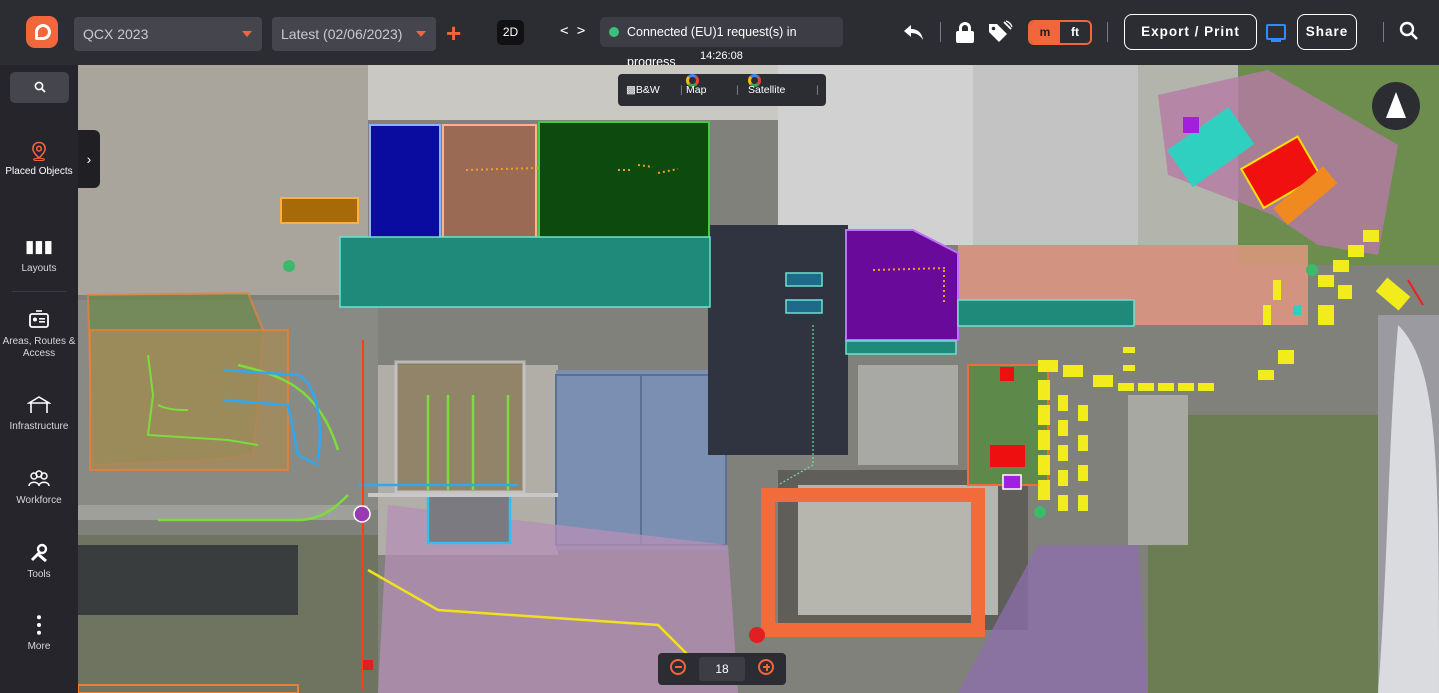 This screenshot has width=1439, height=693. I want to click on project-select: QCX 2023, so click(168, 34).